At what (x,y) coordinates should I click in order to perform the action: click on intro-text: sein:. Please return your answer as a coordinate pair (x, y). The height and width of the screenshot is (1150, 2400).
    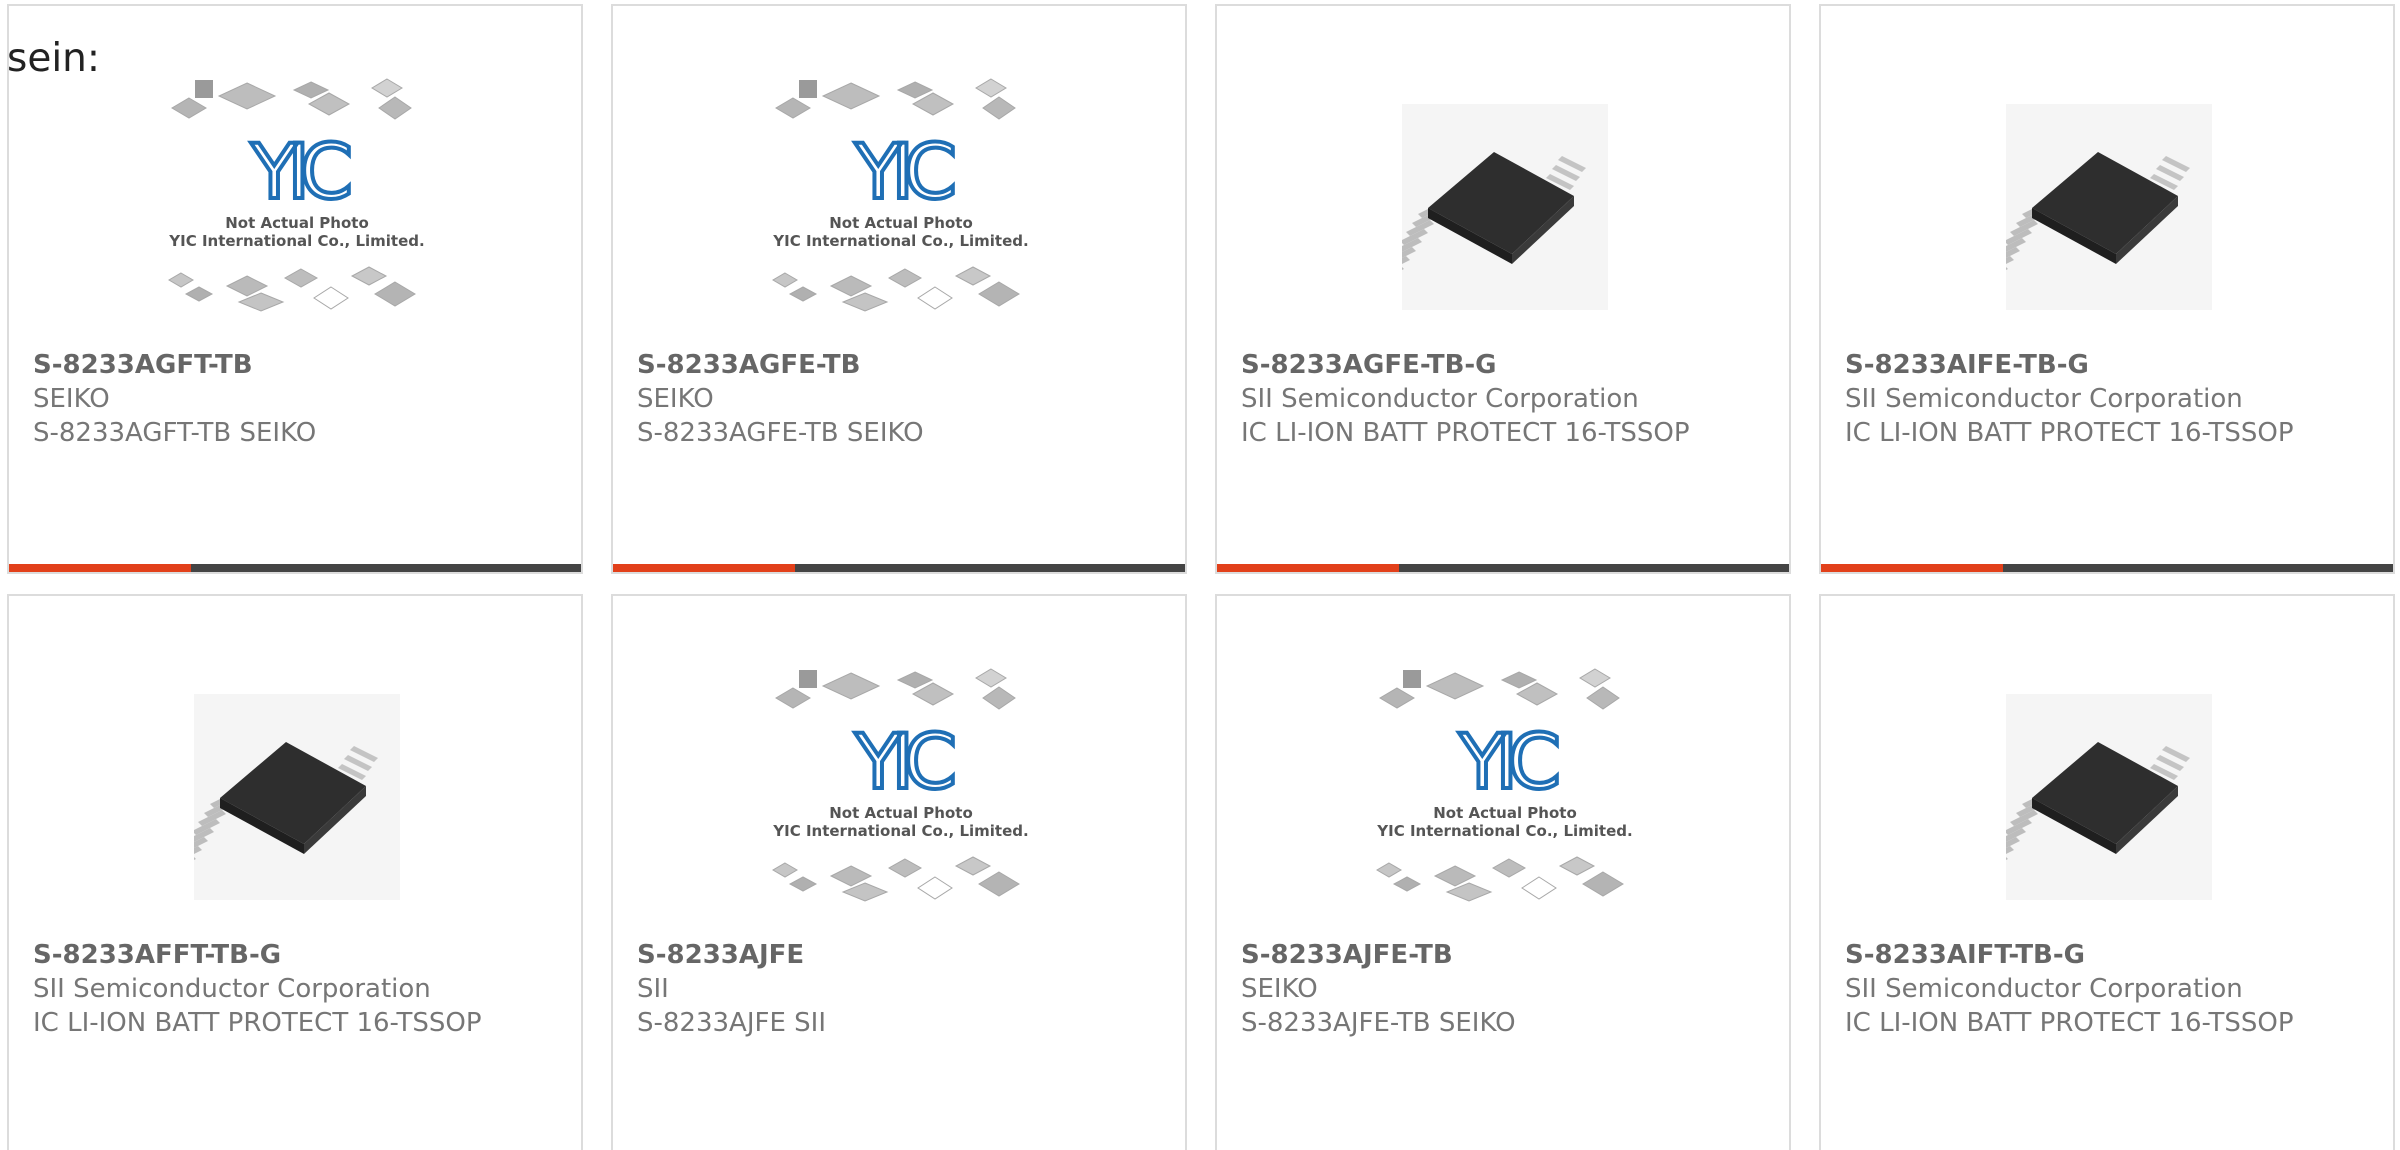
    Looking at the image, I should click on (54, 58).